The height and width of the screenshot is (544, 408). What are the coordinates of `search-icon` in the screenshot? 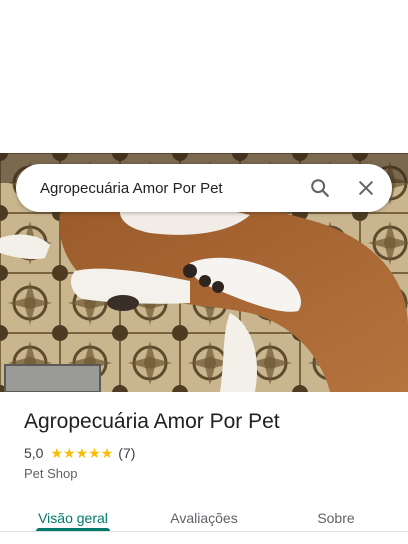 It's located at (320, 188).